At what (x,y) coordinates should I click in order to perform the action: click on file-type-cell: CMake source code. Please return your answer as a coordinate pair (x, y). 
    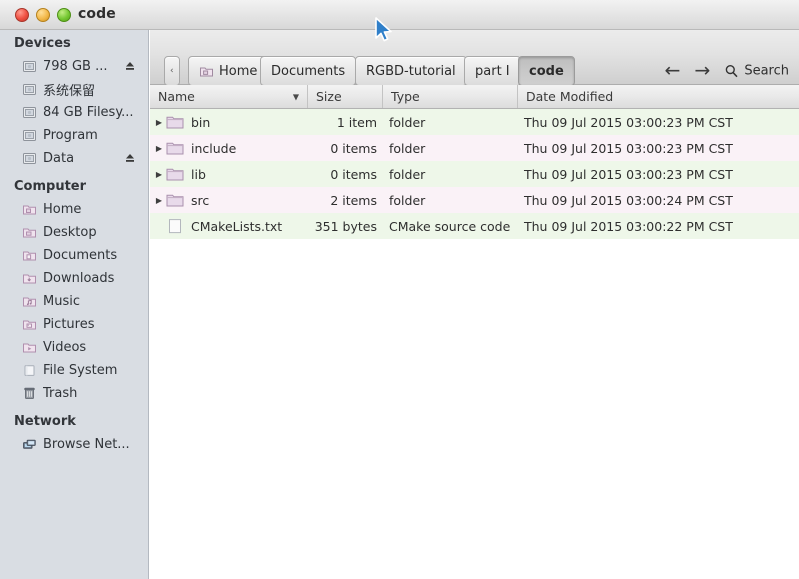
    Looking at the image, I should click on (450, 226).